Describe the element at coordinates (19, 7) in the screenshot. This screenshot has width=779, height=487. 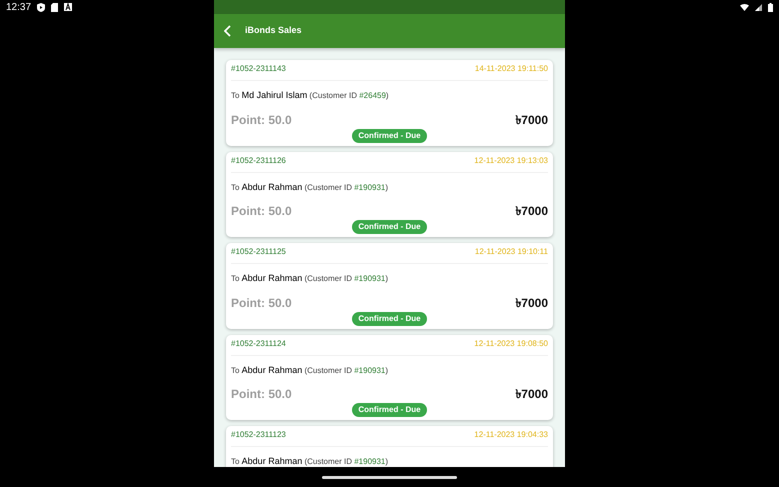
I see `clock-time: 12:37` at that location.